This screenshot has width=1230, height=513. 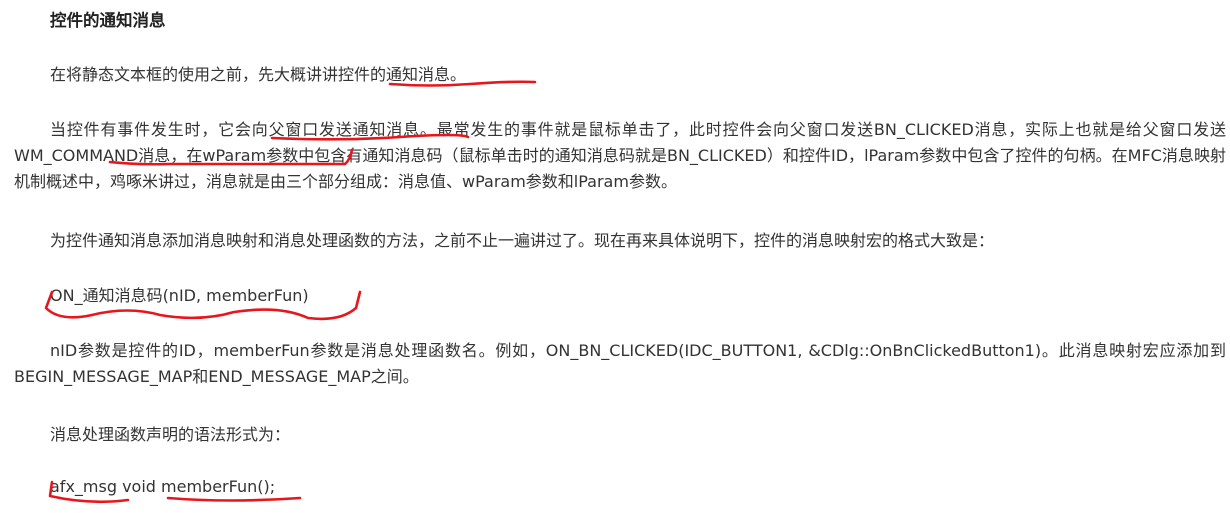 What do you see at coordinates (335, 129) in the screenshot?
I see `explanation-underlined-text-1: 向父窗口发送通知消息` at bounding box center [335, 129].